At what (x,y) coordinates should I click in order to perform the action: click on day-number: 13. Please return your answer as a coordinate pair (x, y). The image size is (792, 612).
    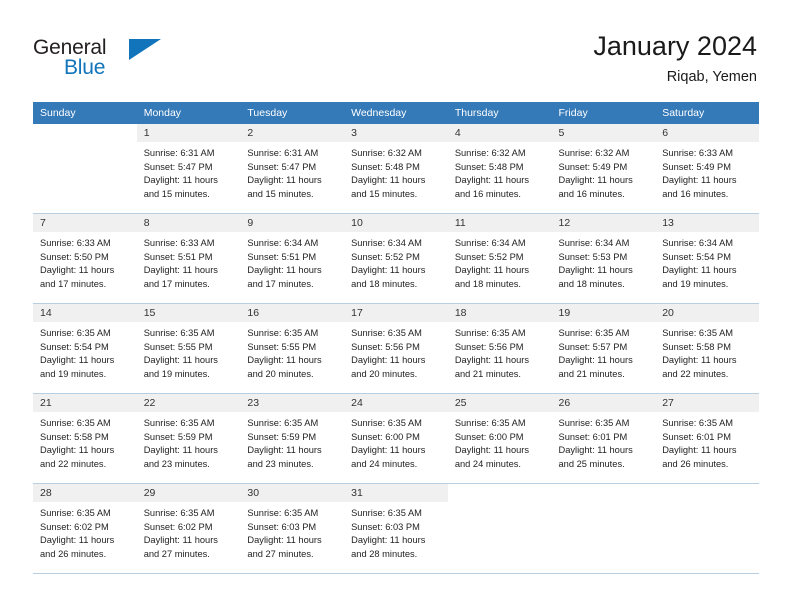
    Looking at the image, I should click on (707, 223).